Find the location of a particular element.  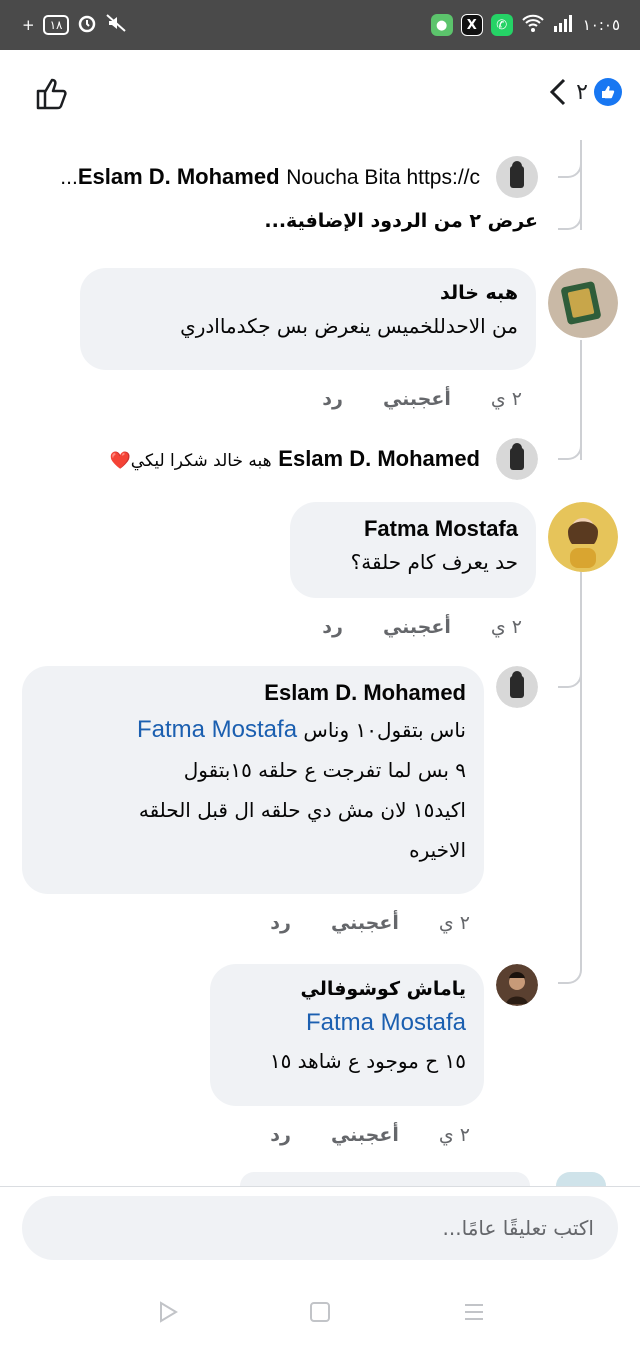

comment-line-text: ناس بتقول١٠ وناس is located at coordinates (384, 730).